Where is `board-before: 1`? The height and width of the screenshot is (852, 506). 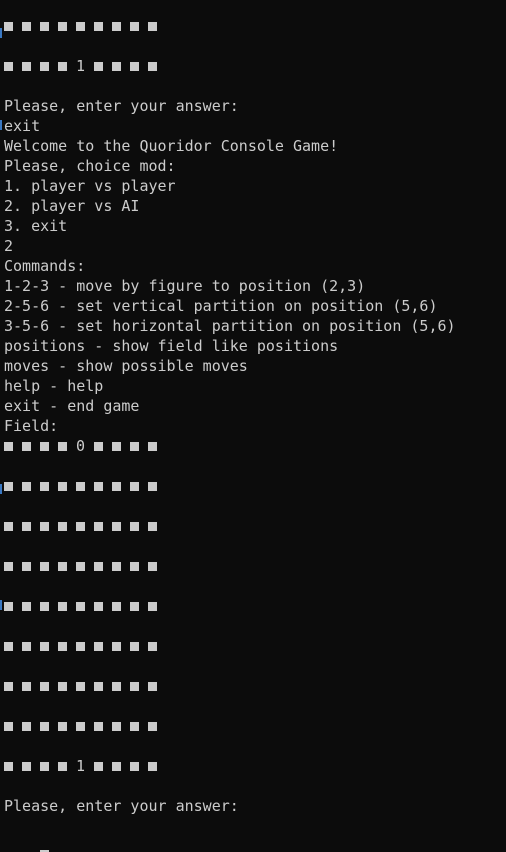 board-before: 1 is located at coordinates (255, 46).